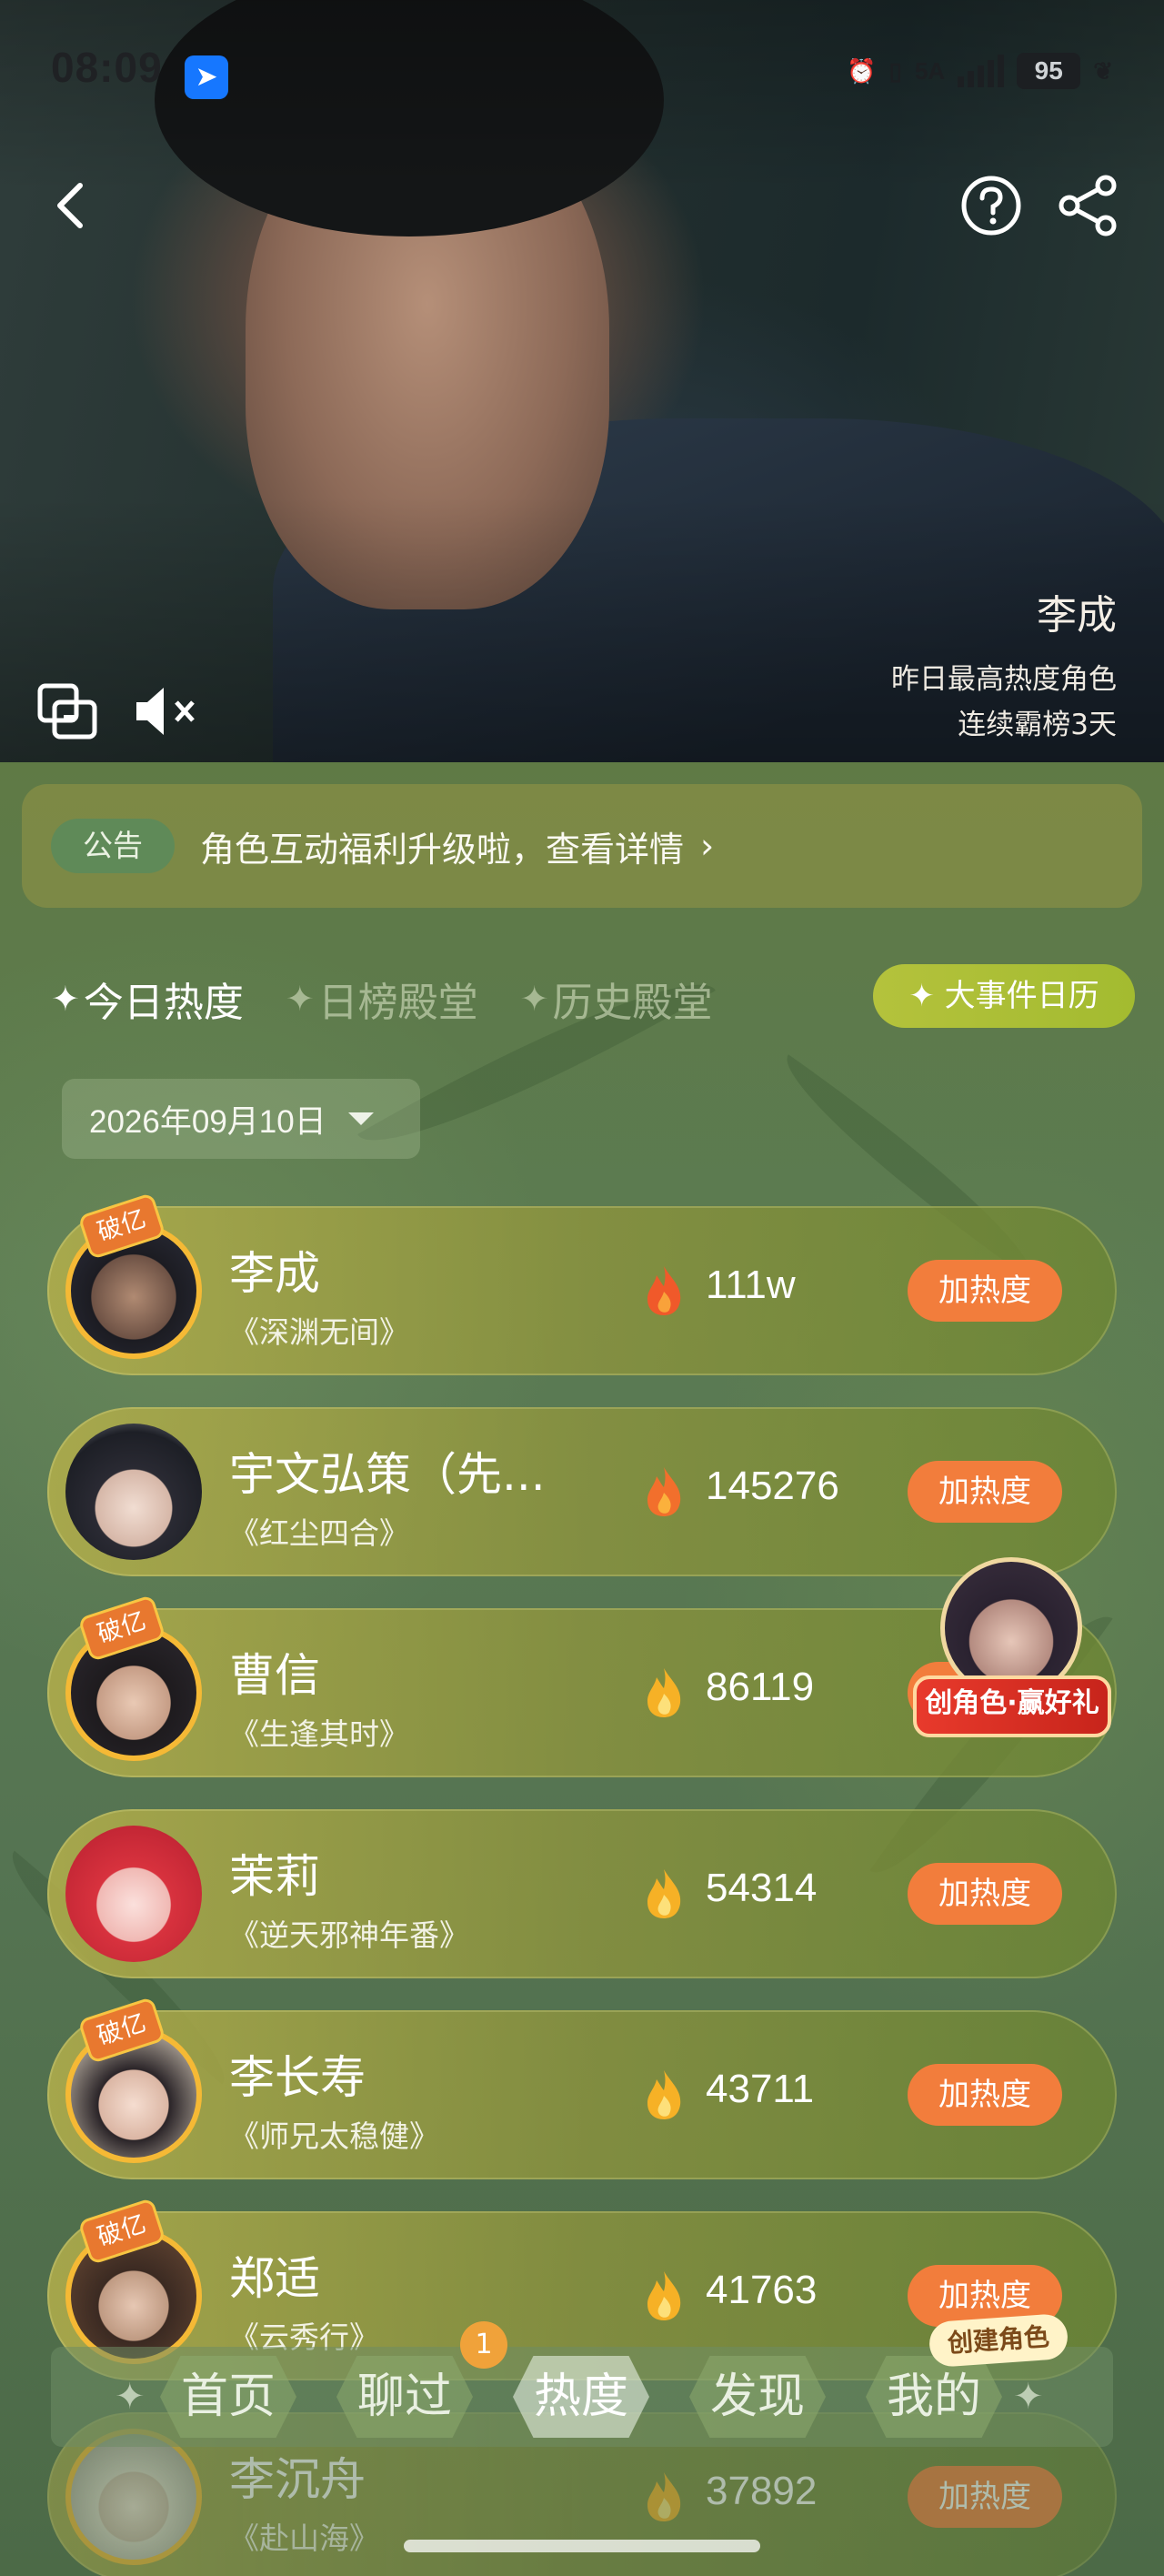 The image size is (1164, 2576). What do you see at coordinates (1049, 71) in the screenshot?
I see `battery-indicator: 95` at bounding box center [1049, 71].